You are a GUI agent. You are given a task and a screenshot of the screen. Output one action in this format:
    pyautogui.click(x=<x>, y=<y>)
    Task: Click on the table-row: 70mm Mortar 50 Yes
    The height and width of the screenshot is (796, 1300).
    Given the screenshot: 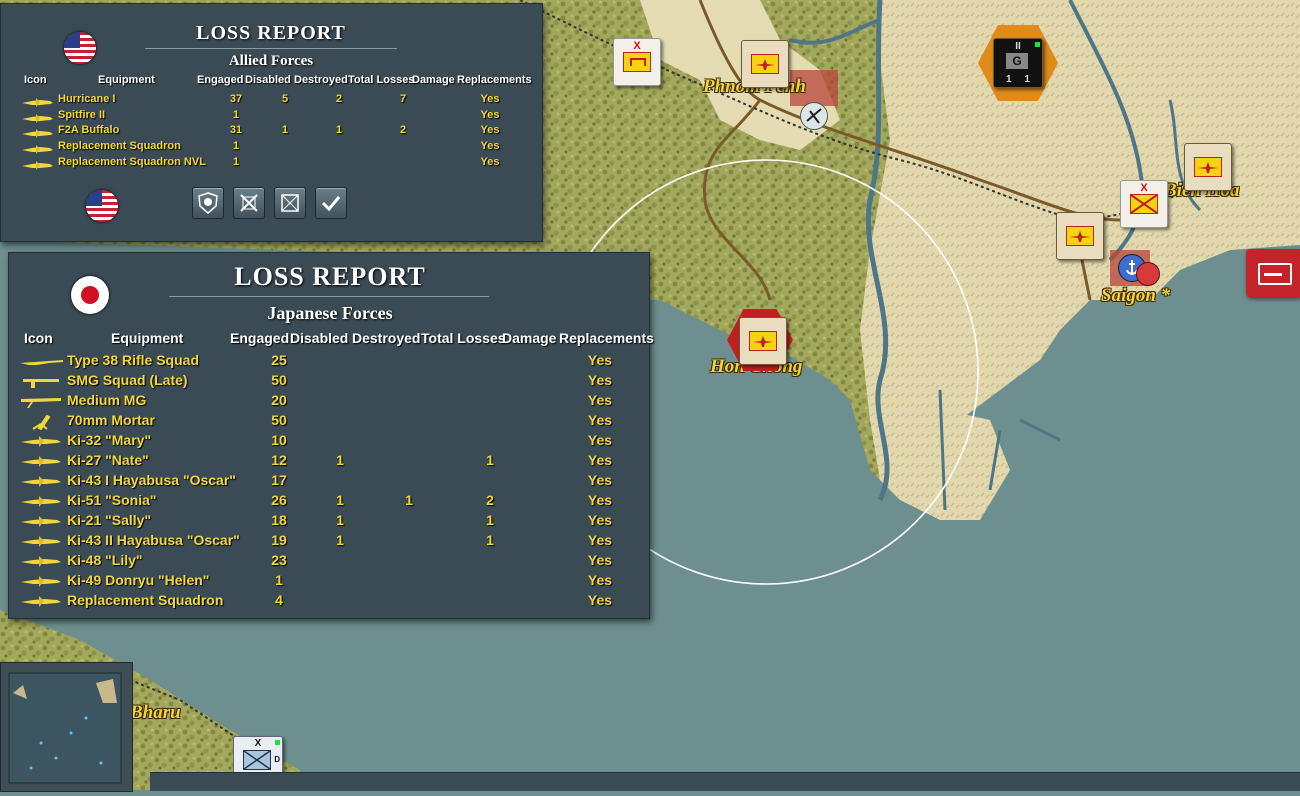 What is the action you would take?
    pyautogui.click(x=329, y=422)
    